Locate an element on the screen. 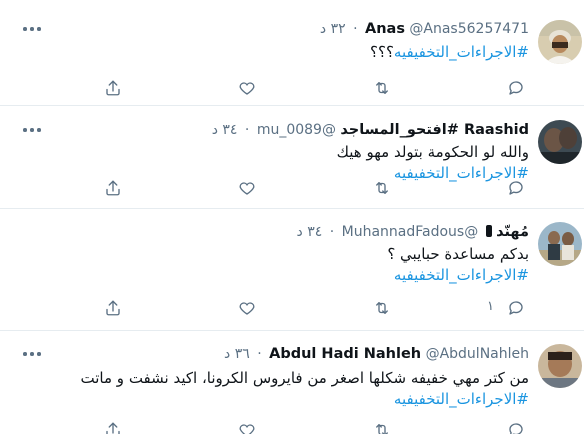 This screenshot has height=434, width=584. tweet-header: Raashid #افتحو_المساجد @mu_0089 · ٣٤ د is located at coordinates (370, 130).